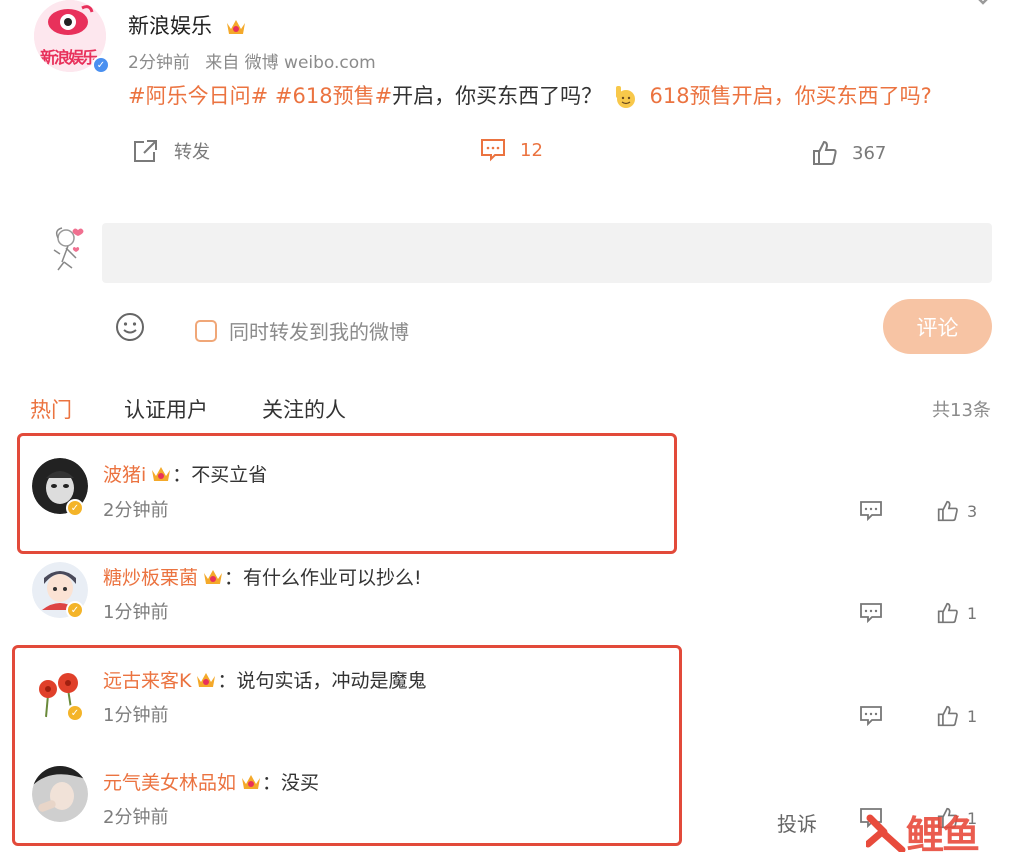 Image resolution: width=1034 pixels, height=852 pixels. I want to click on comment-text: 不买立省, so click(229, 475).